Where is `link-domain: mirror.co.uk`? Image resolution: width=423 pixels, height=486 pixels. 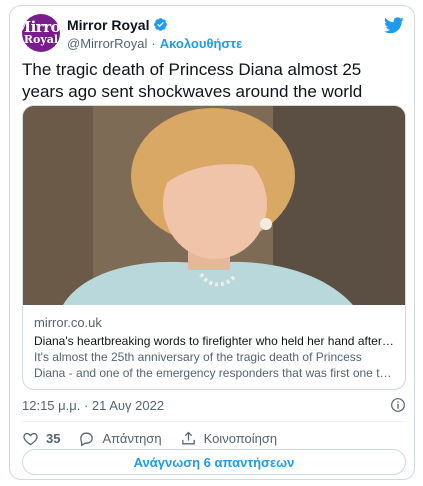
link-domain: mirror.co.uk is located at coordinates (68, 322).